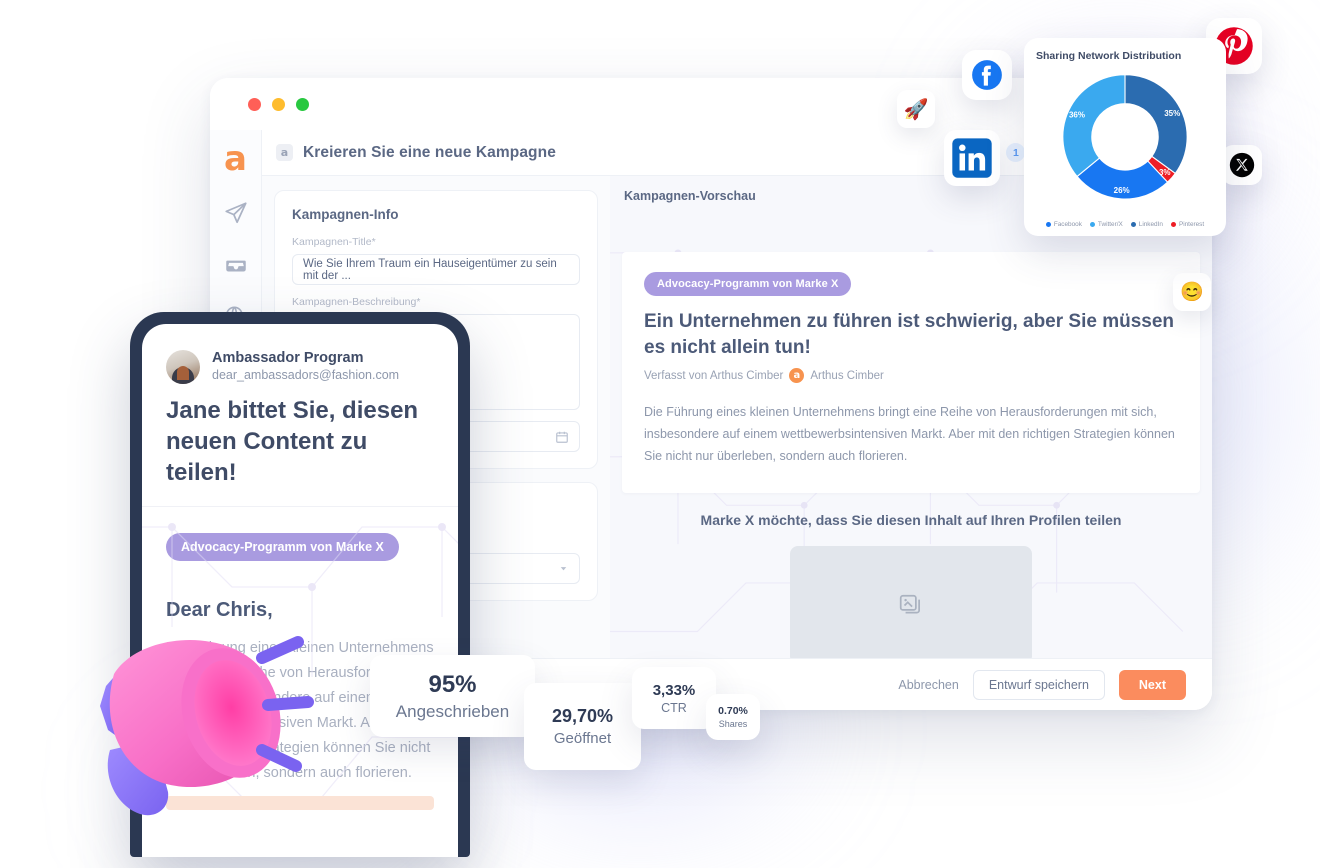 The height and width of the screenshot is (868, 1320). Describe the element at coordinates (235, 159) in the screenshot. I see `logo-a-icon: a` at that location.